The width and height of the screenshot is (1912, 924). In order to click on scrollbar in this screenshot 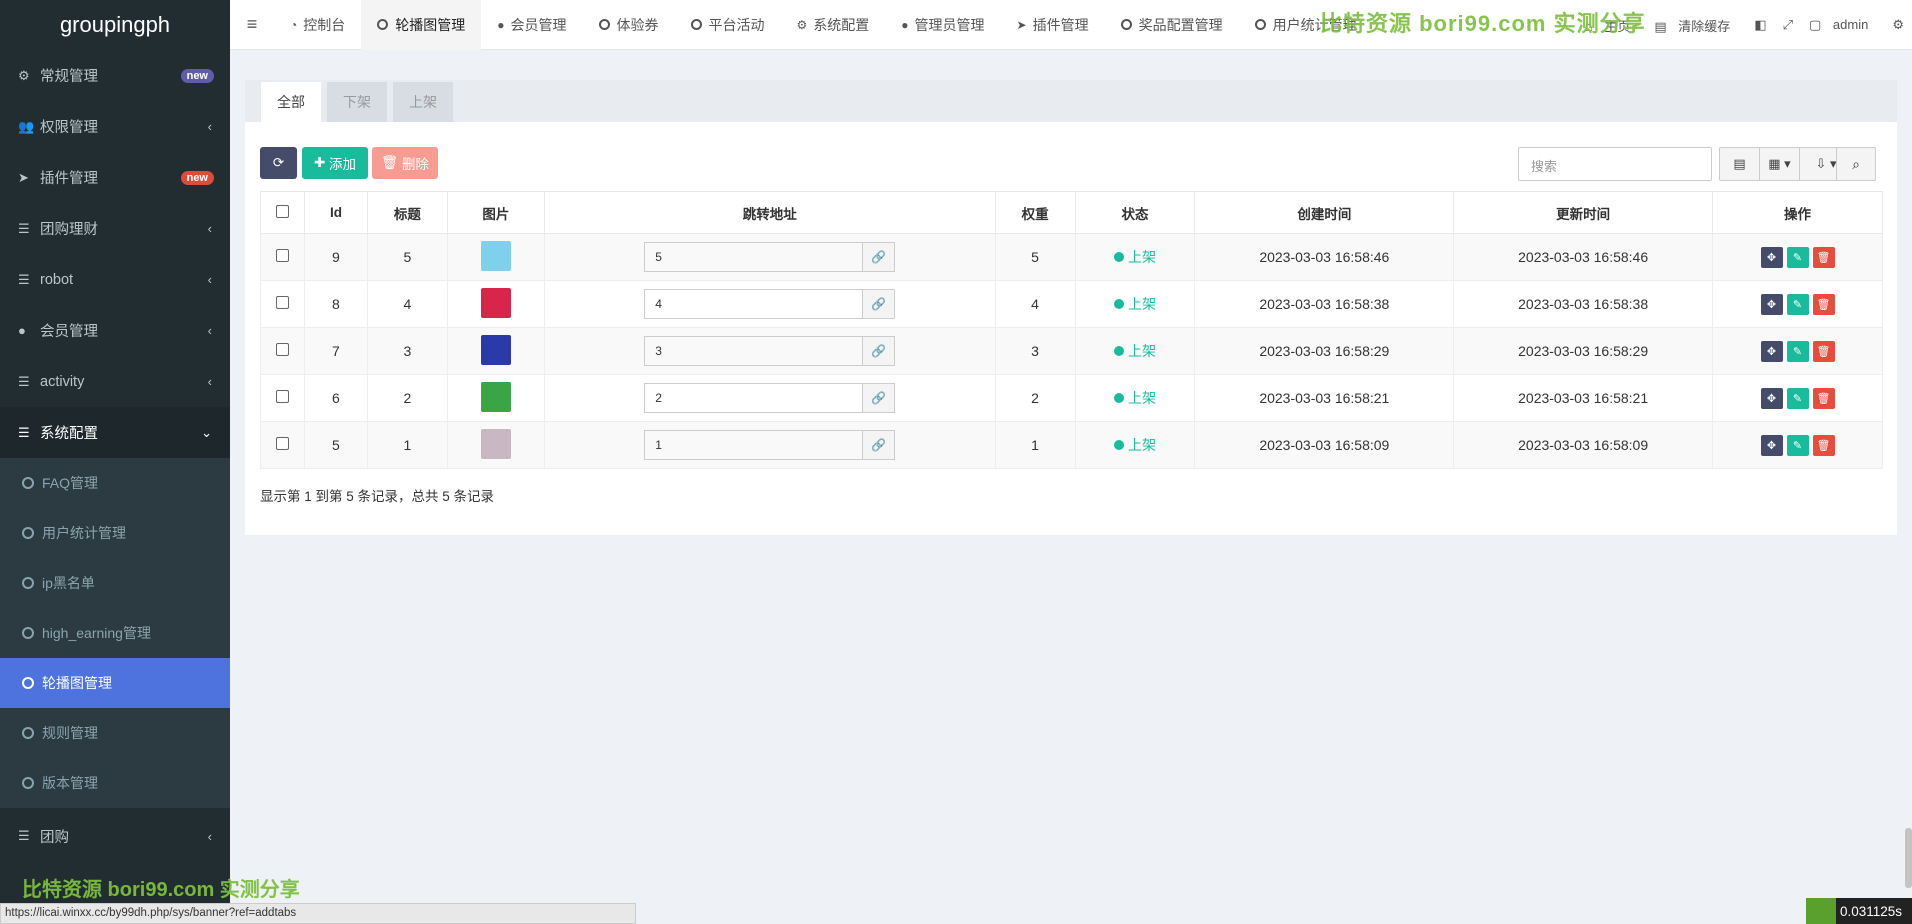, I will do `click(1908, 858)`.